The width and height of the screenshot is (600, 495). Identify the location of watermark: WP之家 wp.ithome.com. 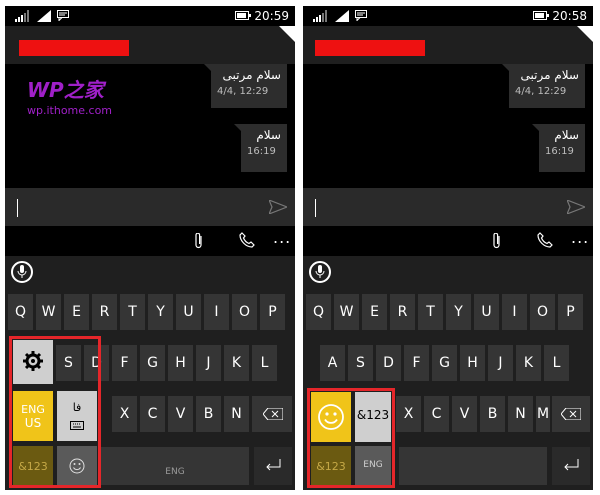
(69, 95).